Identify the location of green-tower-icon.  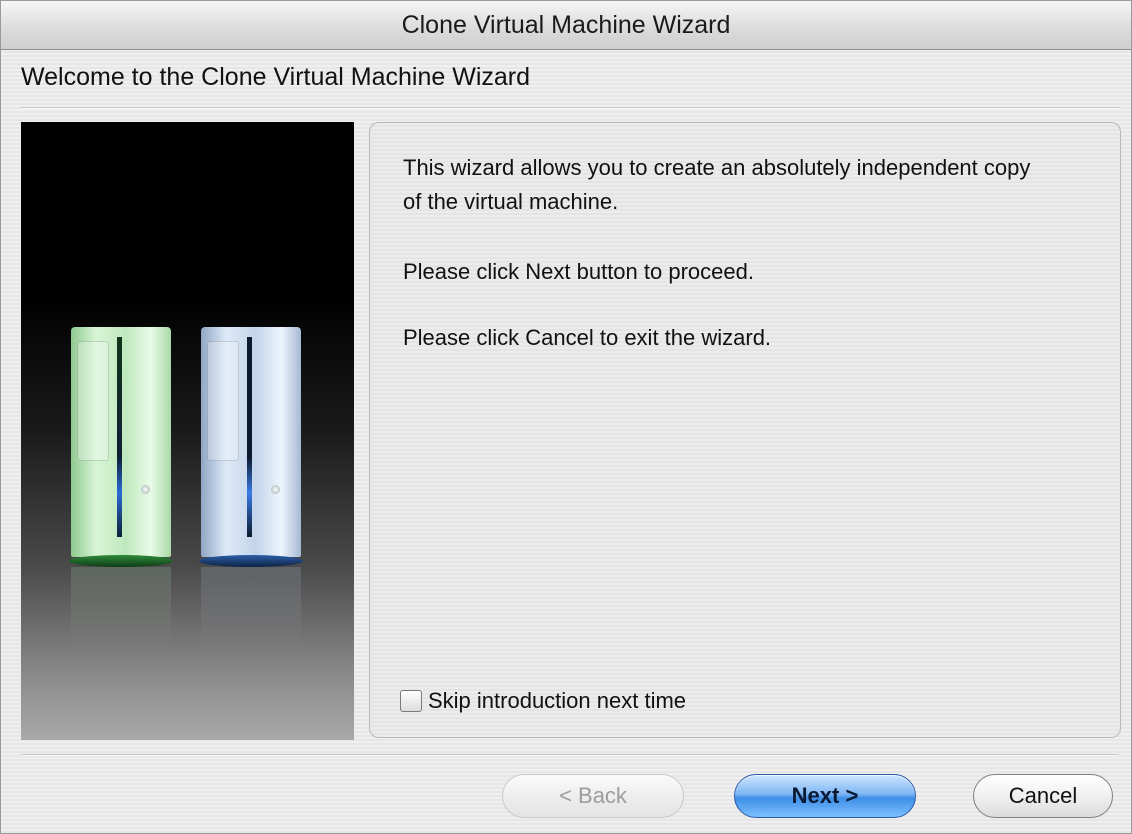
(121, 447).